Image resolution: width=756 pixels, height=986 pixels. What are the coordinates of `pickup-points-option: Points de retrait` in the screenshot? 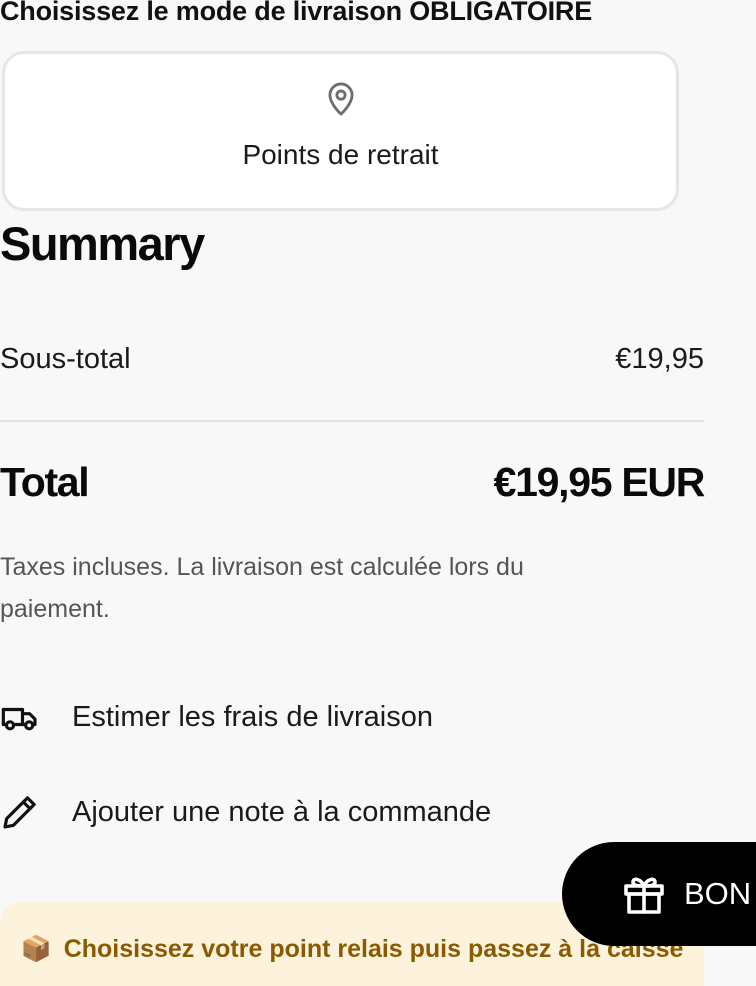 It's located at (340, 131).